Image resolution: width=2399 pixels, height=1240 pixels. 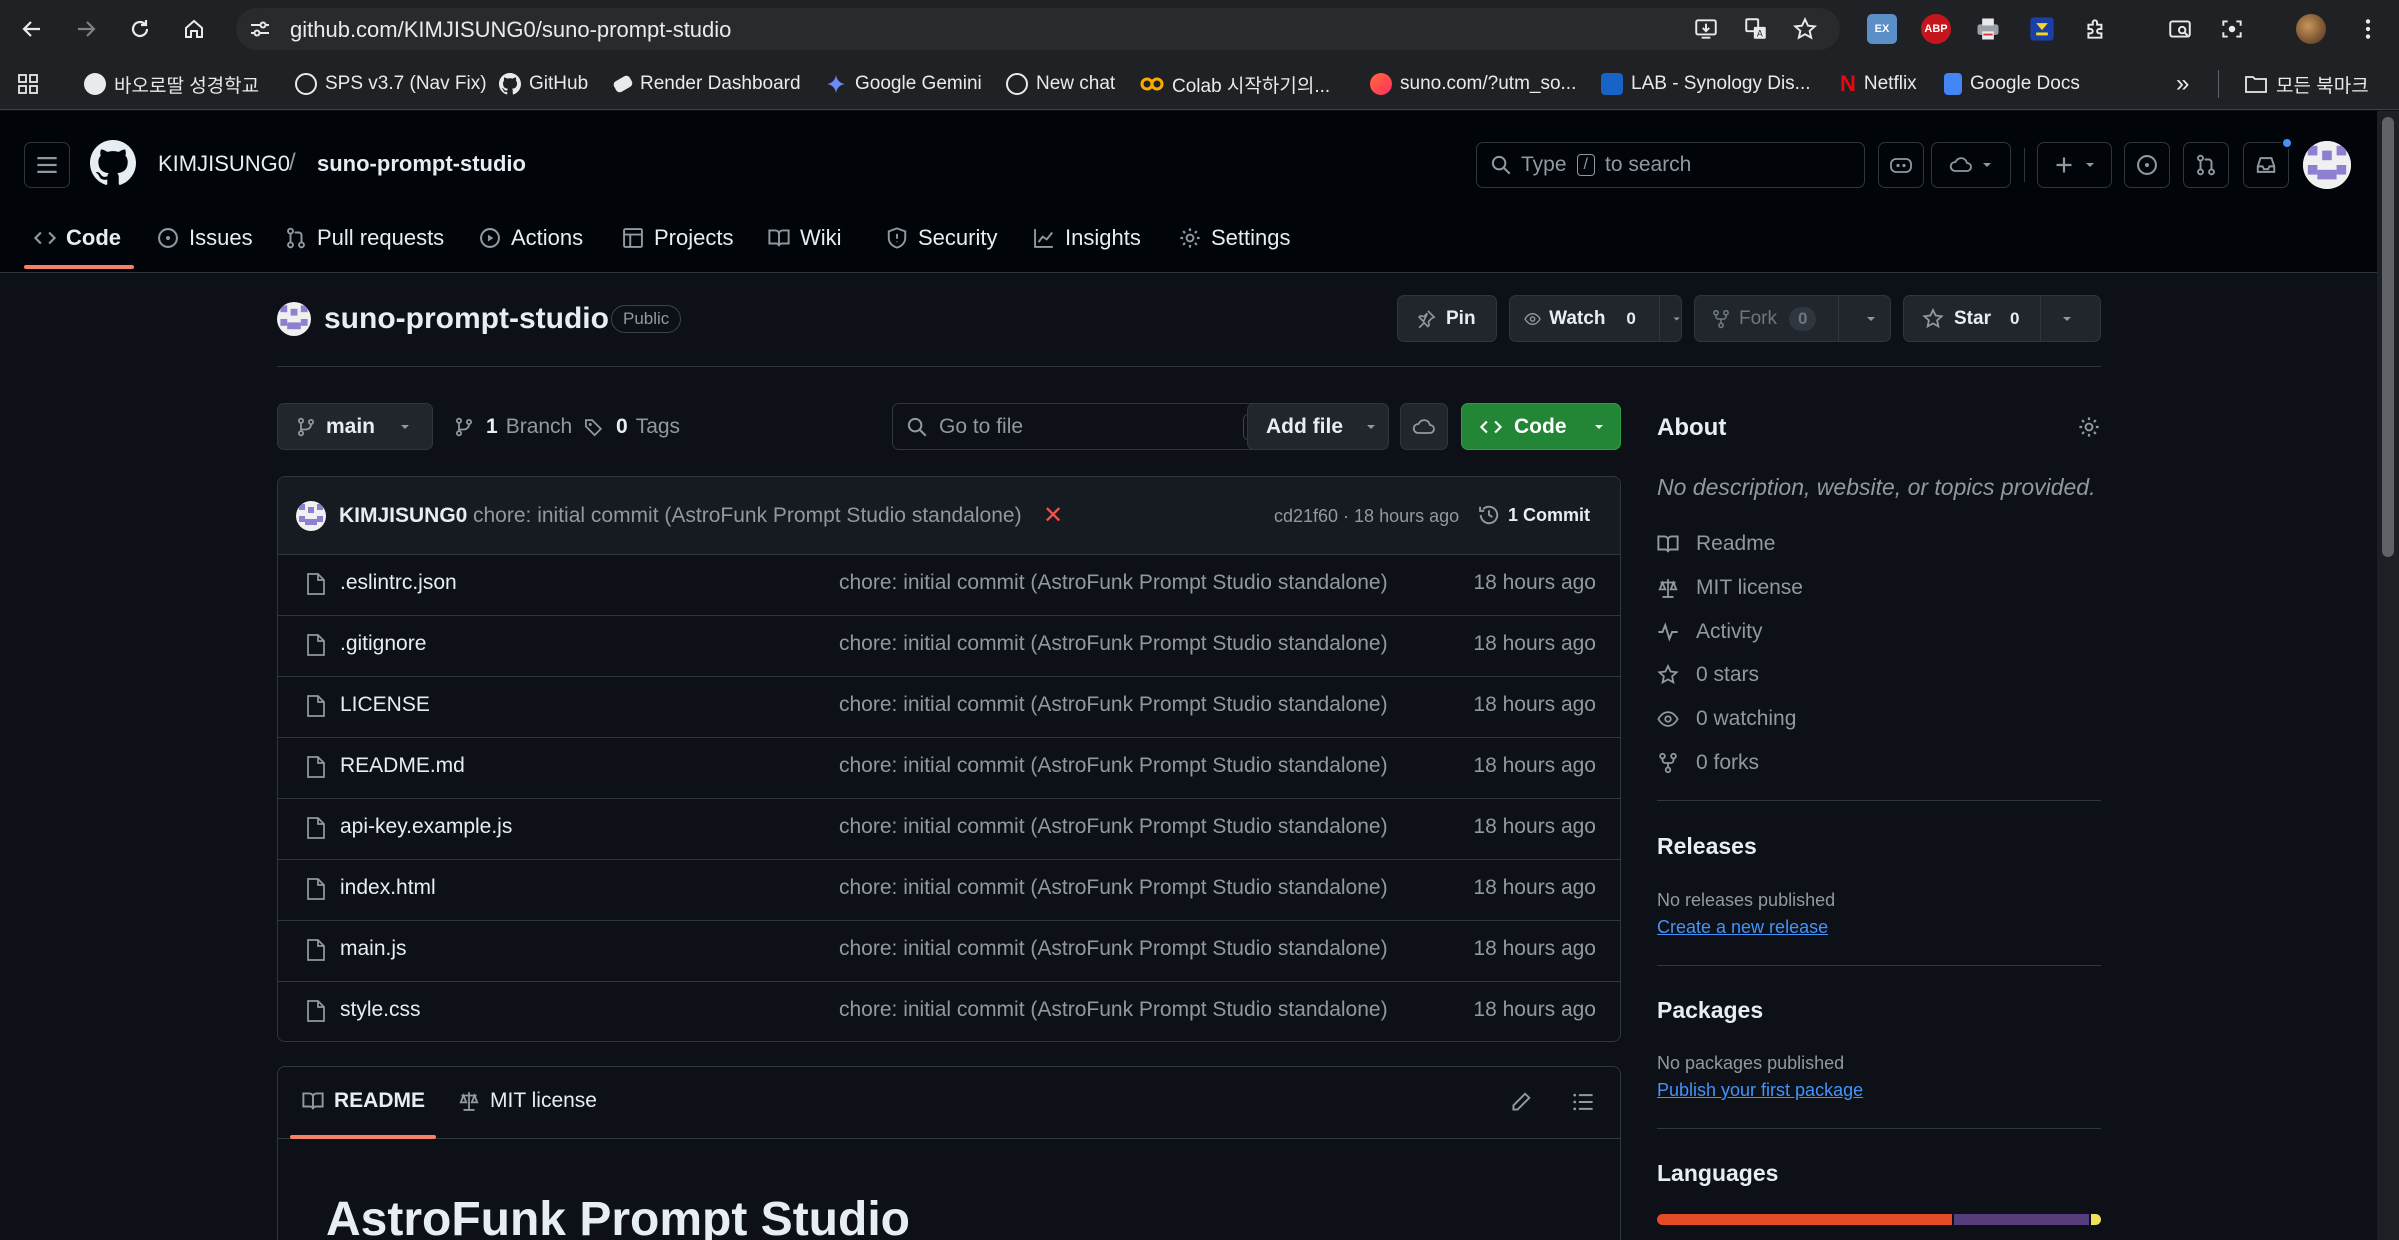 I want to click on tab-pull-requests: Pull requests, so click(x=364, y=238).